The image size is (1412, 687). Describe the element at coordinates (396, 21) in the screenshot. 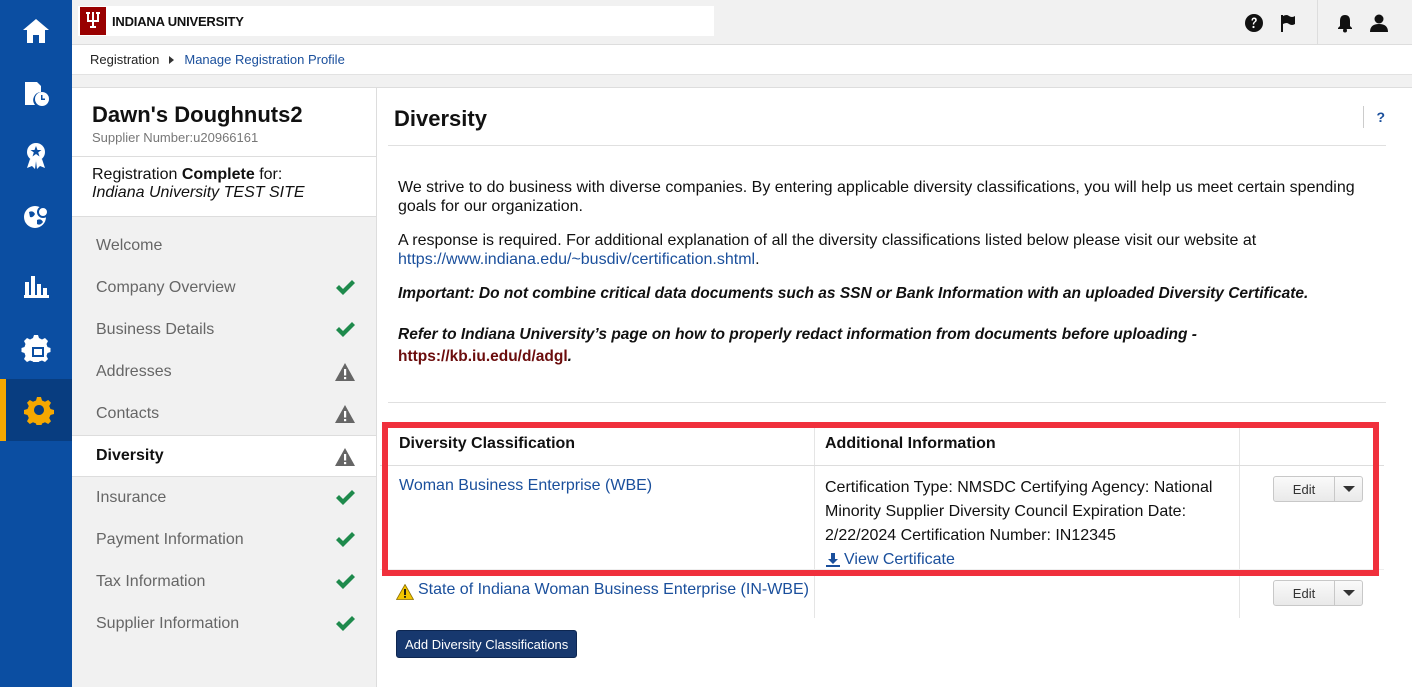

I see `brand-logo: INDIANA UNIVERSITY` at that location.